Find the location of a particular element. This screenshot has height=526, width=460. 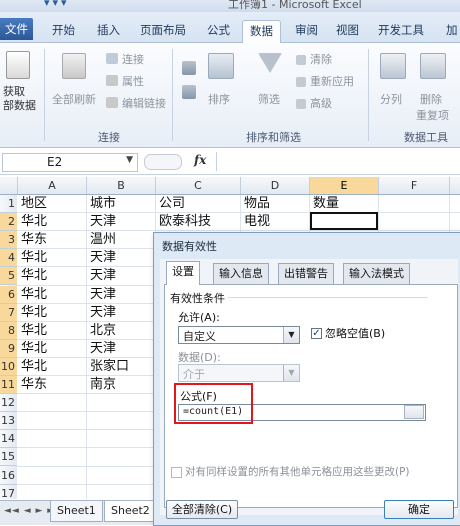

row-header: 5 is located at coordinates (8, 276).